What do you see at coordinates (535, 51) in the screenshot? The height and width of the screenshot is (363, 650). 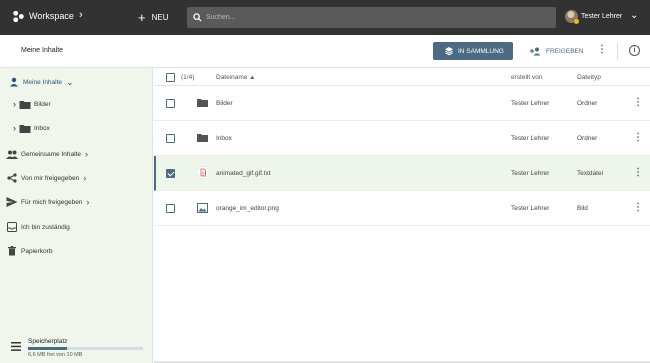 I see `add-person-icon` at bounding box center [535, 51].